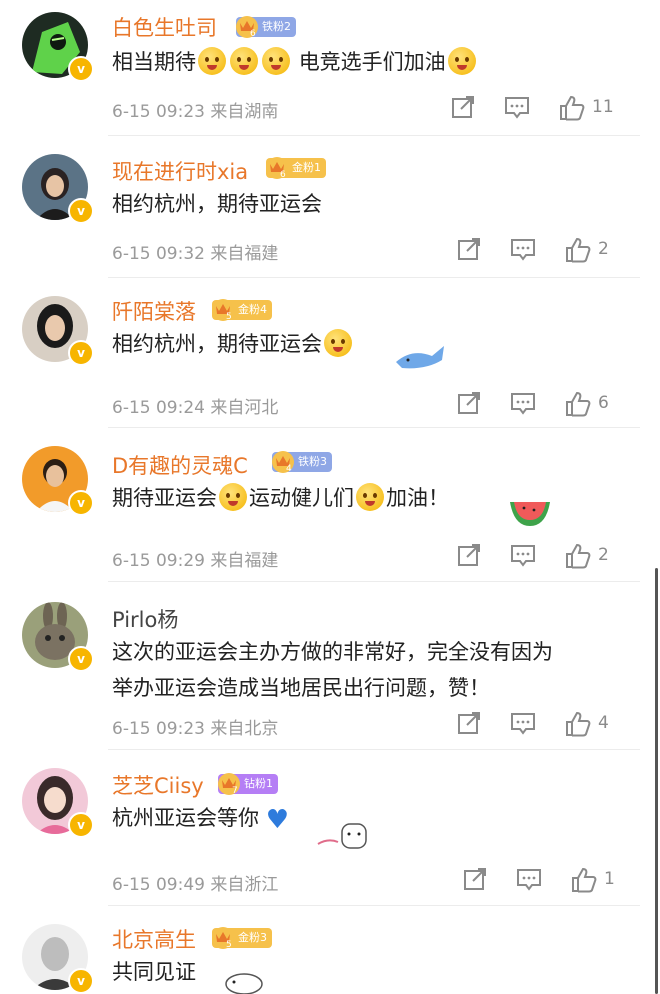 This screenshot has width=660, height=994. I want to click on comment-text: 期待亚运会 运动健儿们 加油！, so click(280, 498).